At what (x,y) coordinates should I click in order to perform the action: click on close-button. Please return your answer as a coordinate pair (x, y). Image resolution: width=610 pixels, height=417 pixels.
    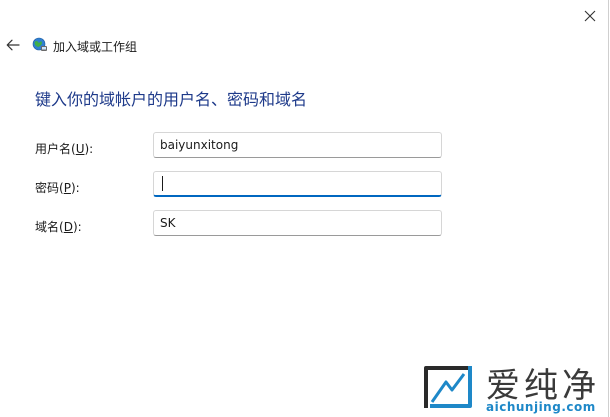
    Looking at the image, I should click on (590, 16).